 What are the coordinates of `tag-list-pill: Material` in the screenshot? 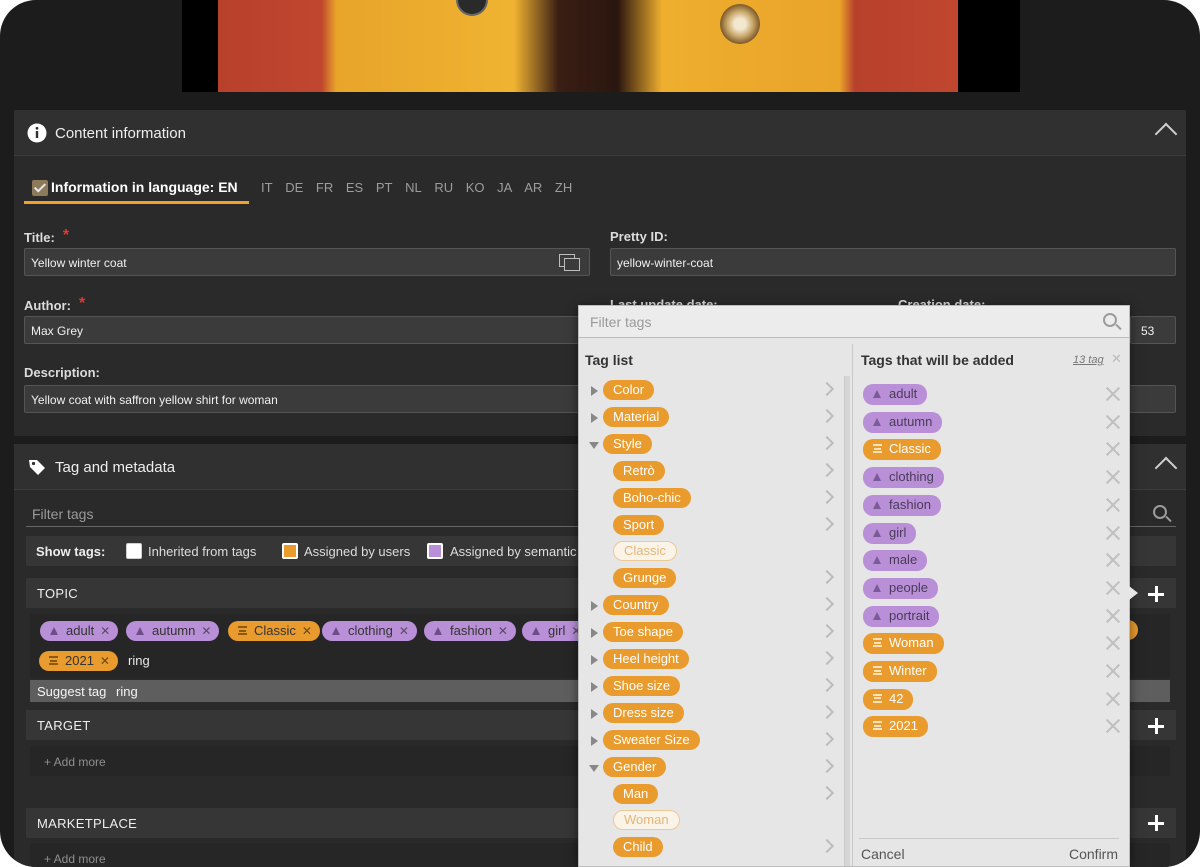 It's located at (636, 416).